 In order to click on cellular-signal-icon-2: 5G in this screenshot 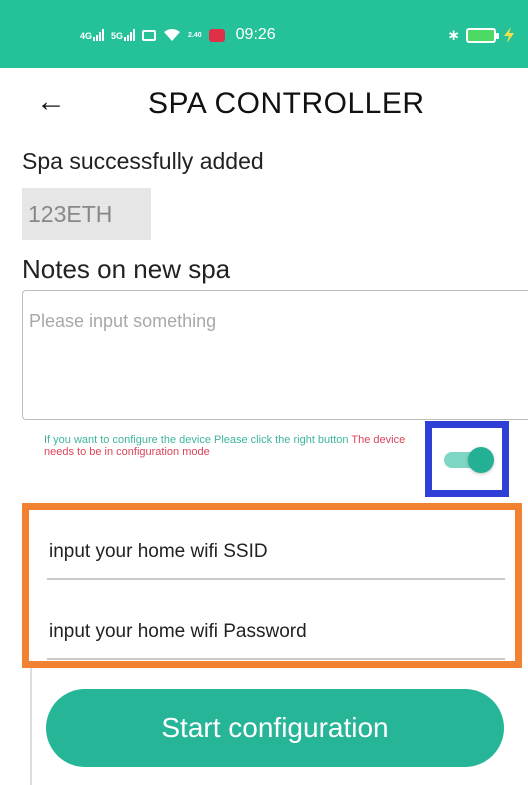, I will do `click(123, 35)`.